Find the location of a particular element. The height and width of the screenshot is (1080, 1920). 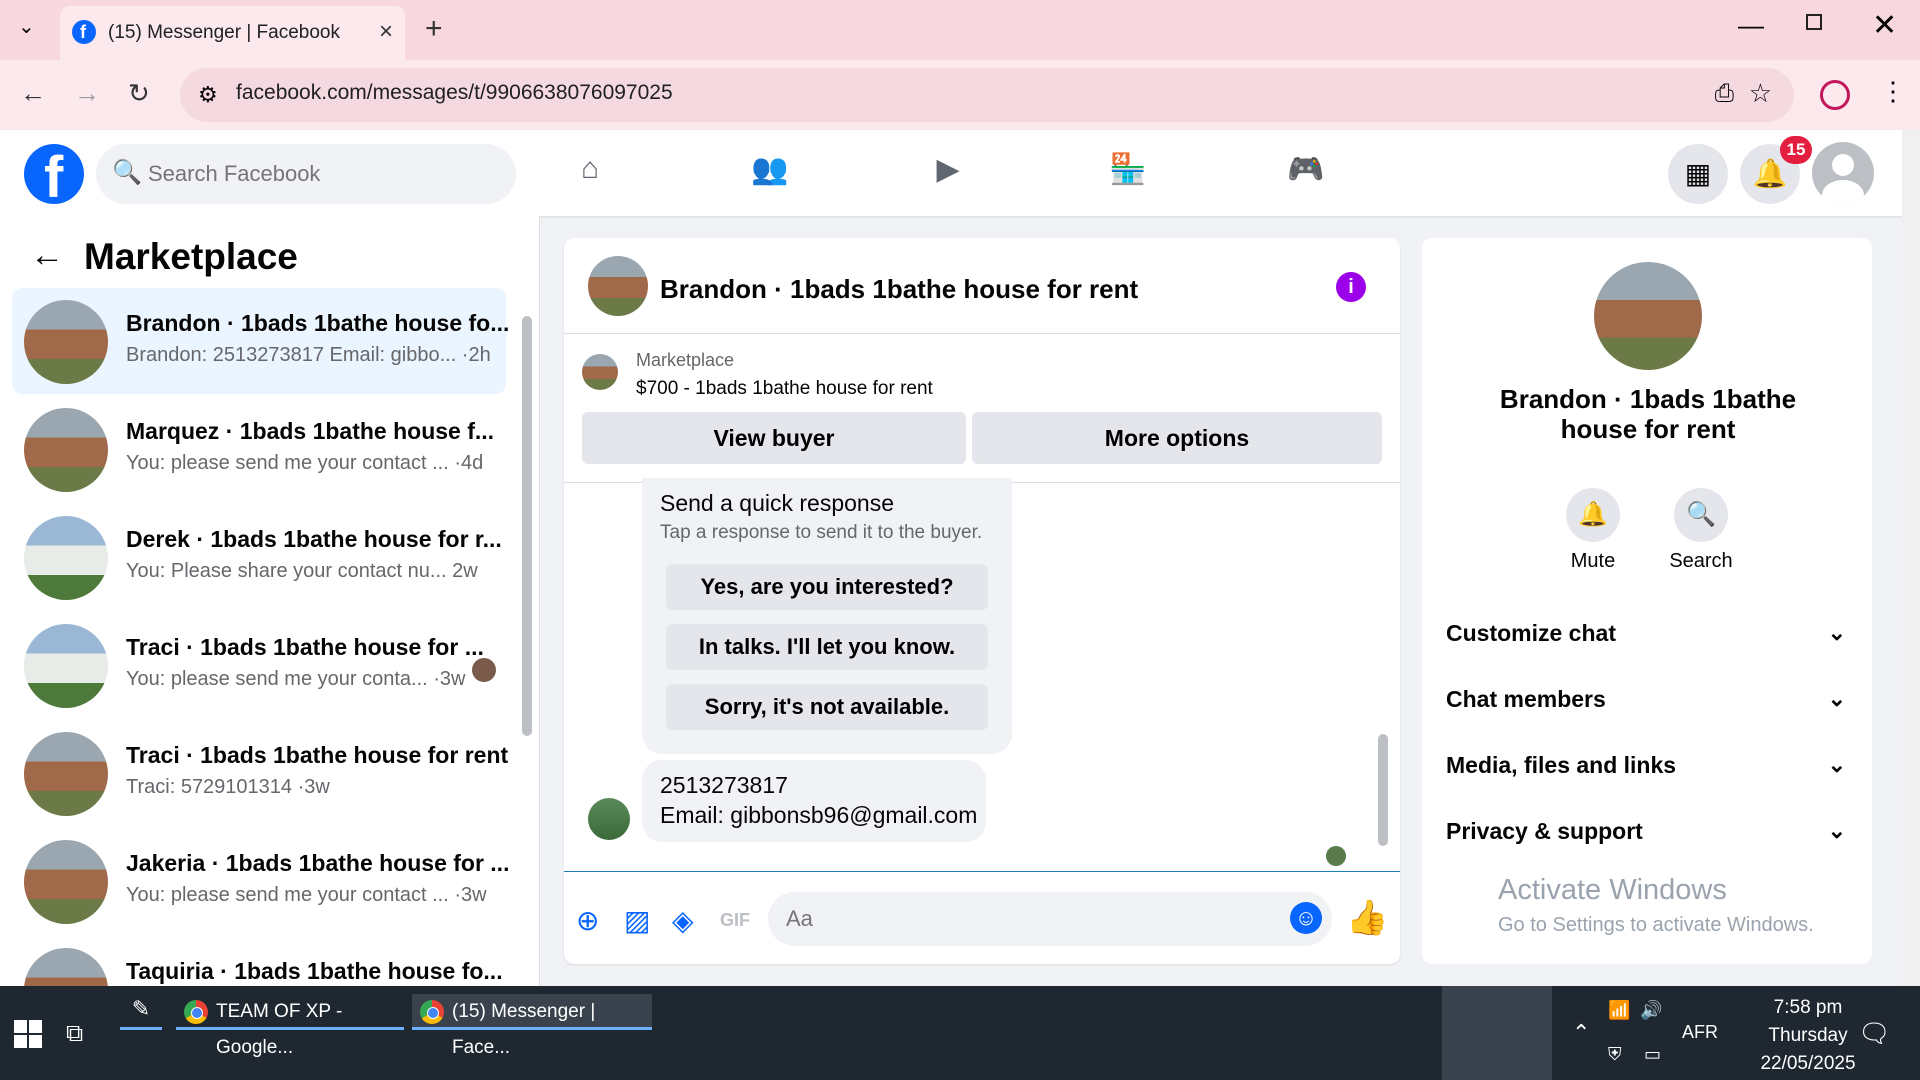

browser-tab-messenger: (15) Messenger | Facebook × is located at coordinates (232, 33).